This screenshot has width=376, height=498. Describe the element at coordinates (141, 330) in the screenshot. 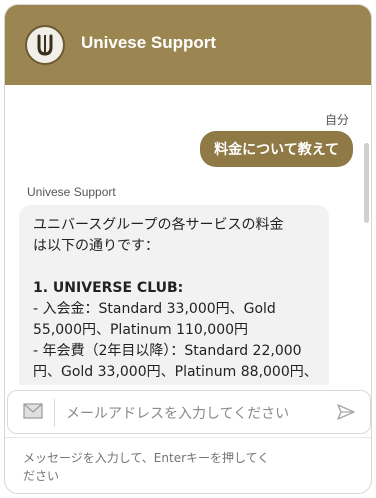

I see `bot-message-line: 55,000円、Platinum 110,000円` at that location.